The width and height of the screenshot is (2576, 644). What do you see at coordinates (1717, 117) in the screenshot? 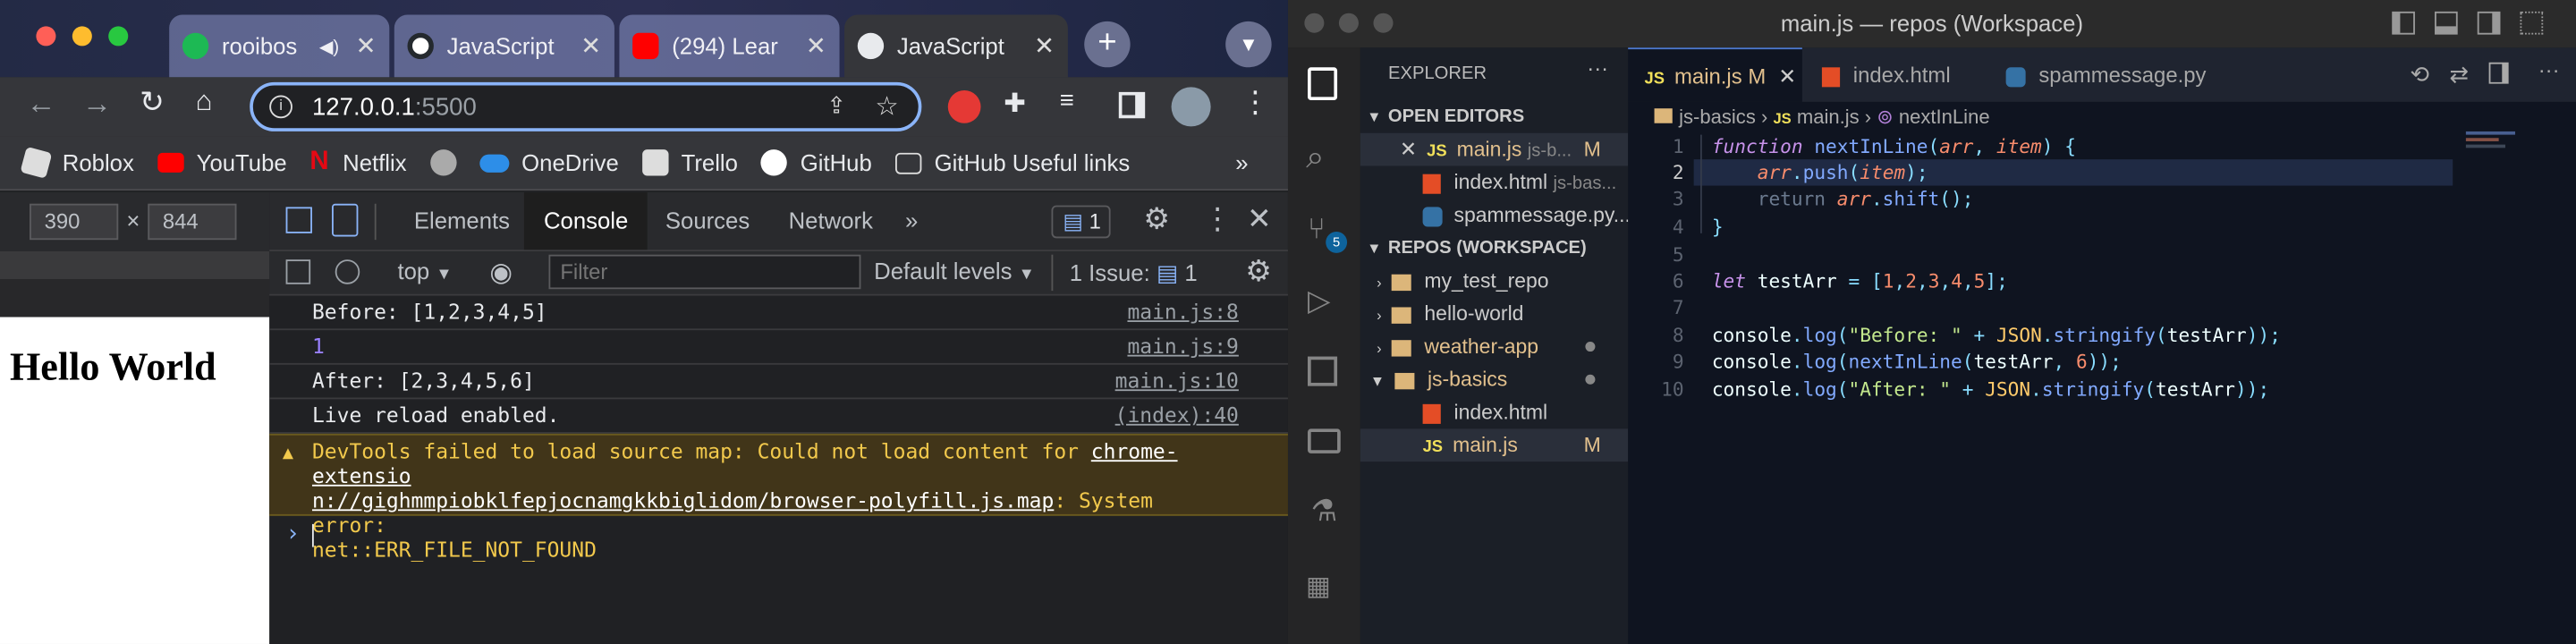
I see `breadcrumb-folder: js-basics` at bounding box center [1717, 117].